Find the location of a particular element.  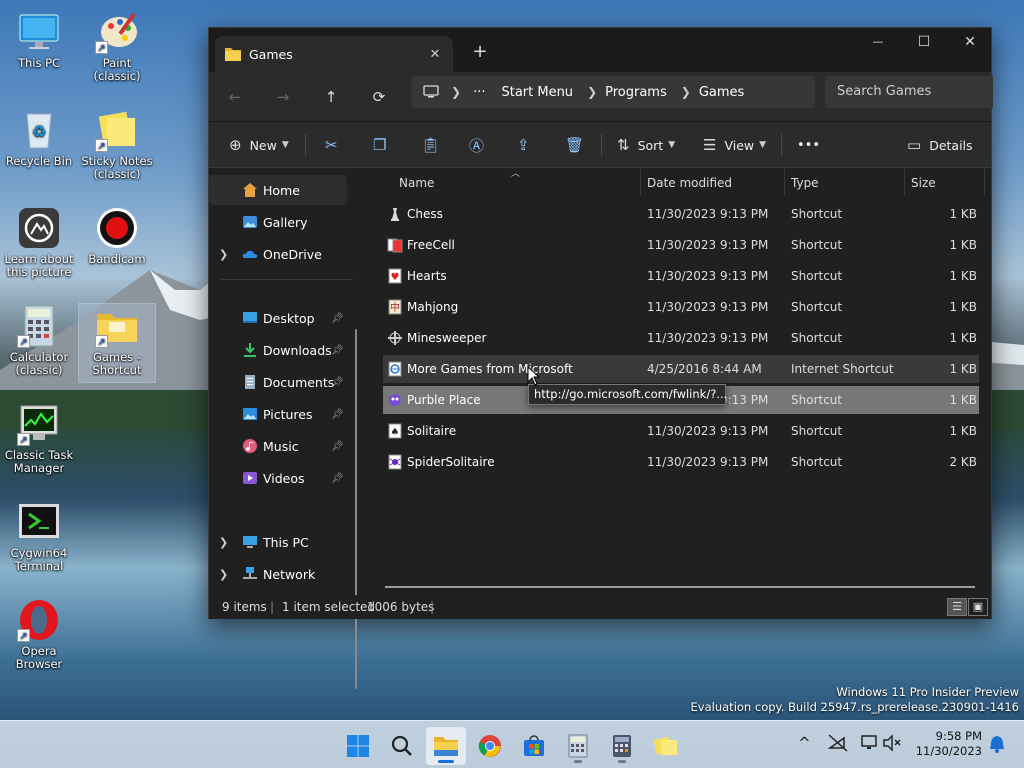

clock-date: 11/30/2023 is located at coordinates (948, 751).